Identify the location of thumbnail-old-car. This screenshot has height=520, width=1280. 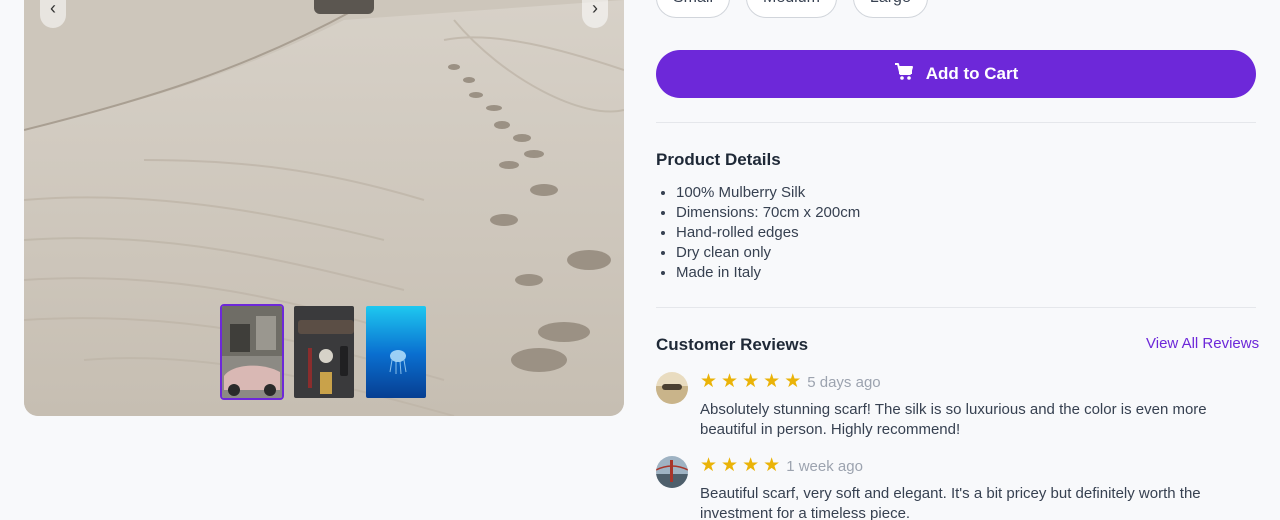
(252, 352).